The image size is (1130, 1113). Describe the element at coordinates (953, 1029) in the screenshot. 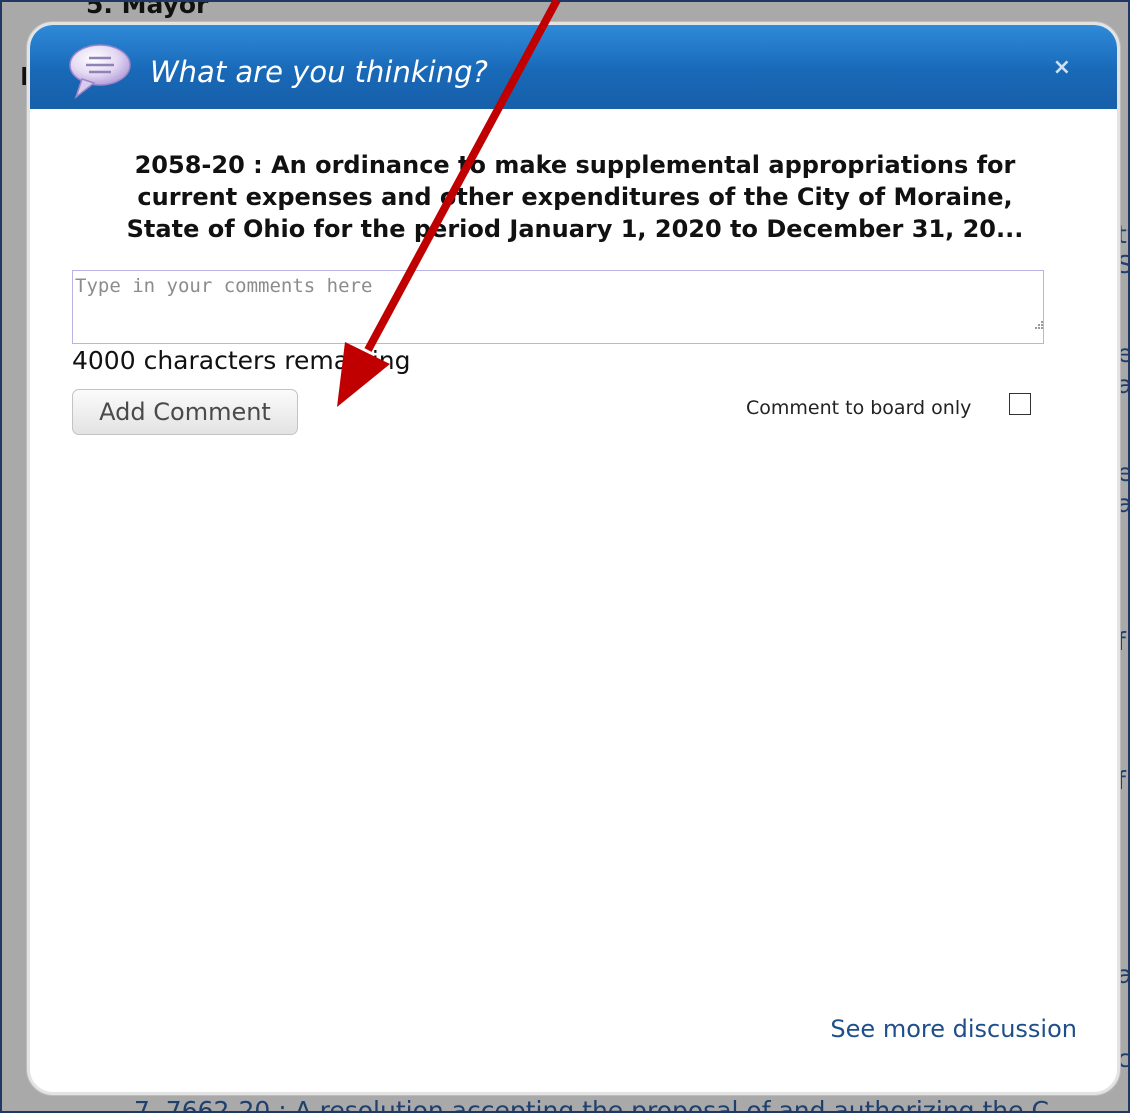

I see `see-more-discussion-link: See more discussion` at that location.